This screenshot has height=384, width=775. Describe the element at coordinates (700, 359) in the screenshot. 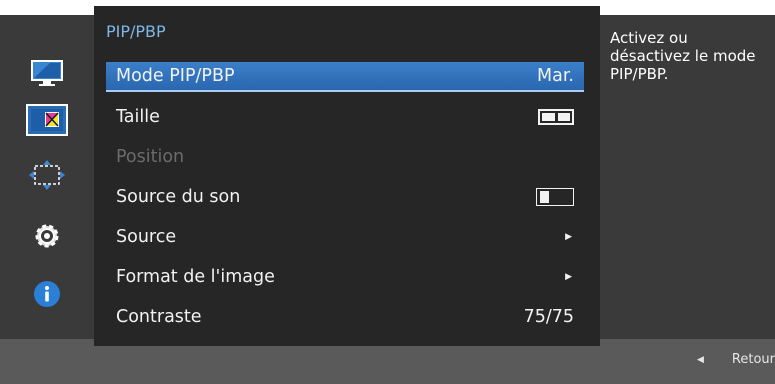

I see `left-arrow-icon: ◀` at that location.